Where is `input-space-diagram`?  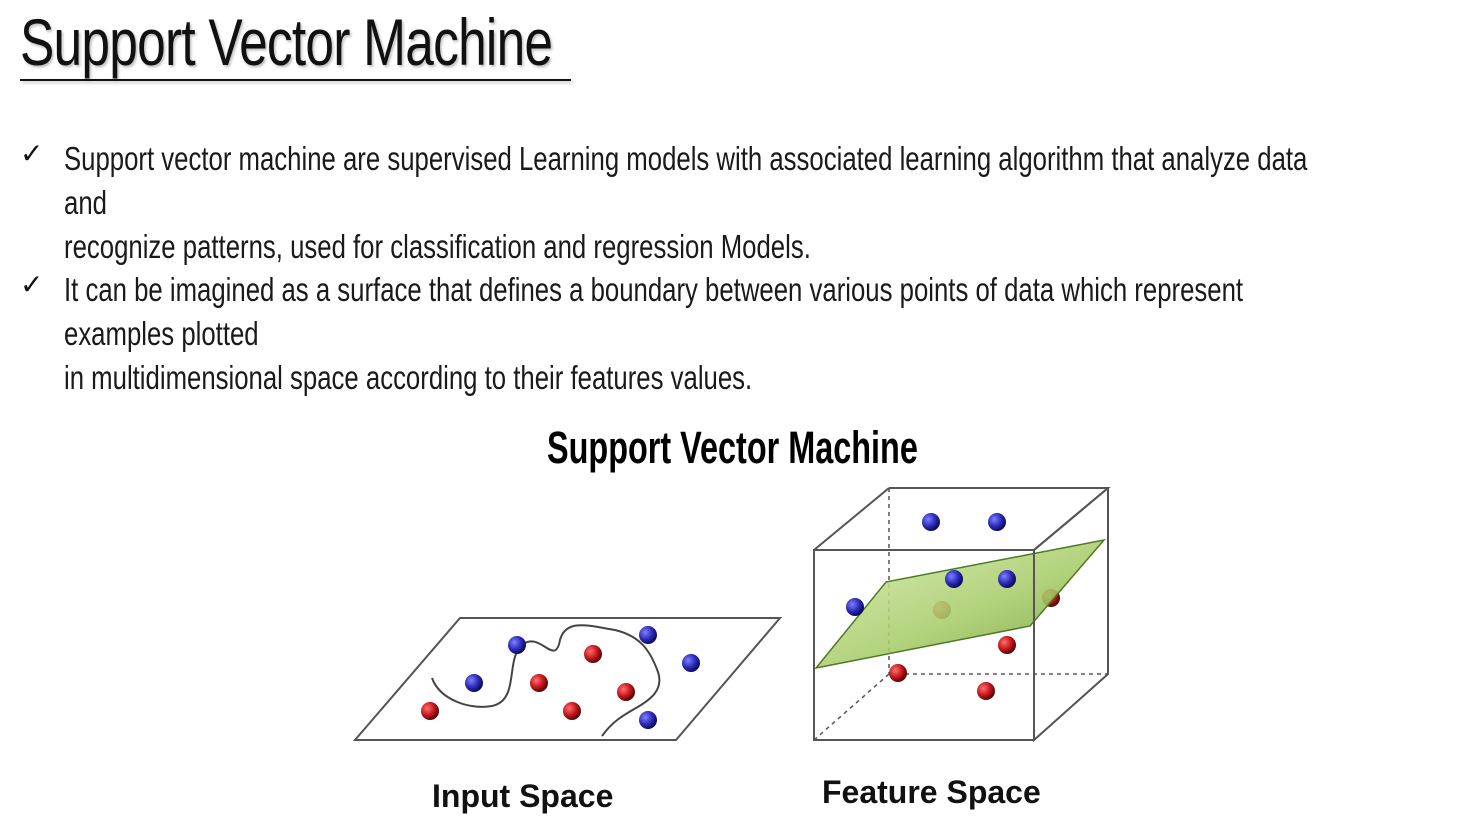
input-space-diagram is located at coordinates (567, 679).